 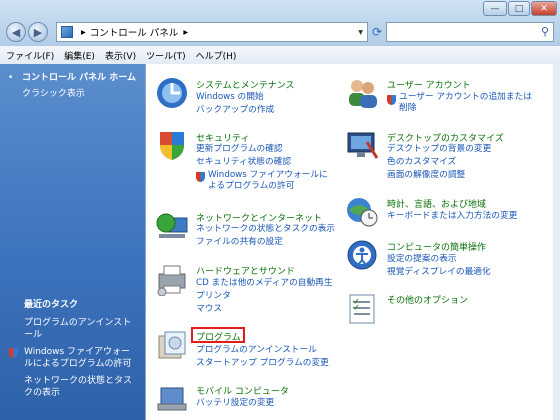 I want to click on menu-tools: ツール(T), so click(x=166, y=55).